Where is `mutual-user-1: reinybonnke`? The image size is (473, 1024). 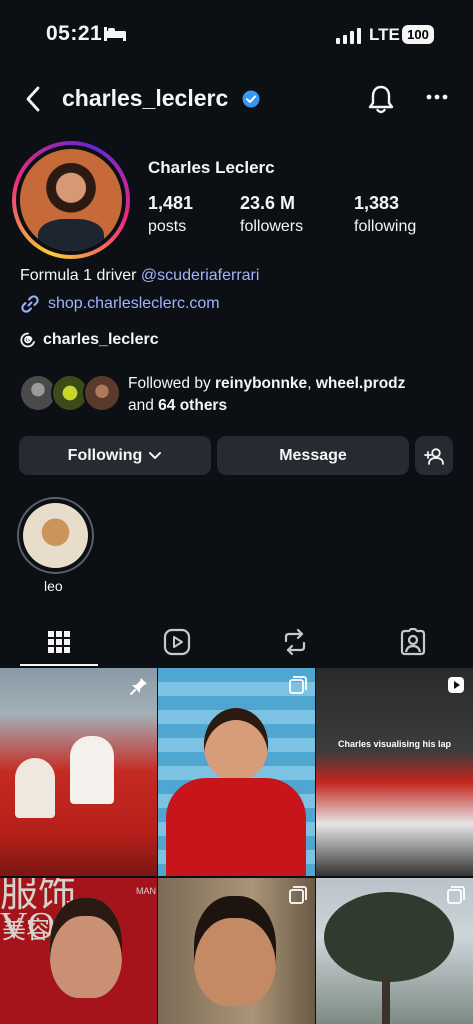 mutual-user-1: reinybonnke is located at coordinates (261, 383).